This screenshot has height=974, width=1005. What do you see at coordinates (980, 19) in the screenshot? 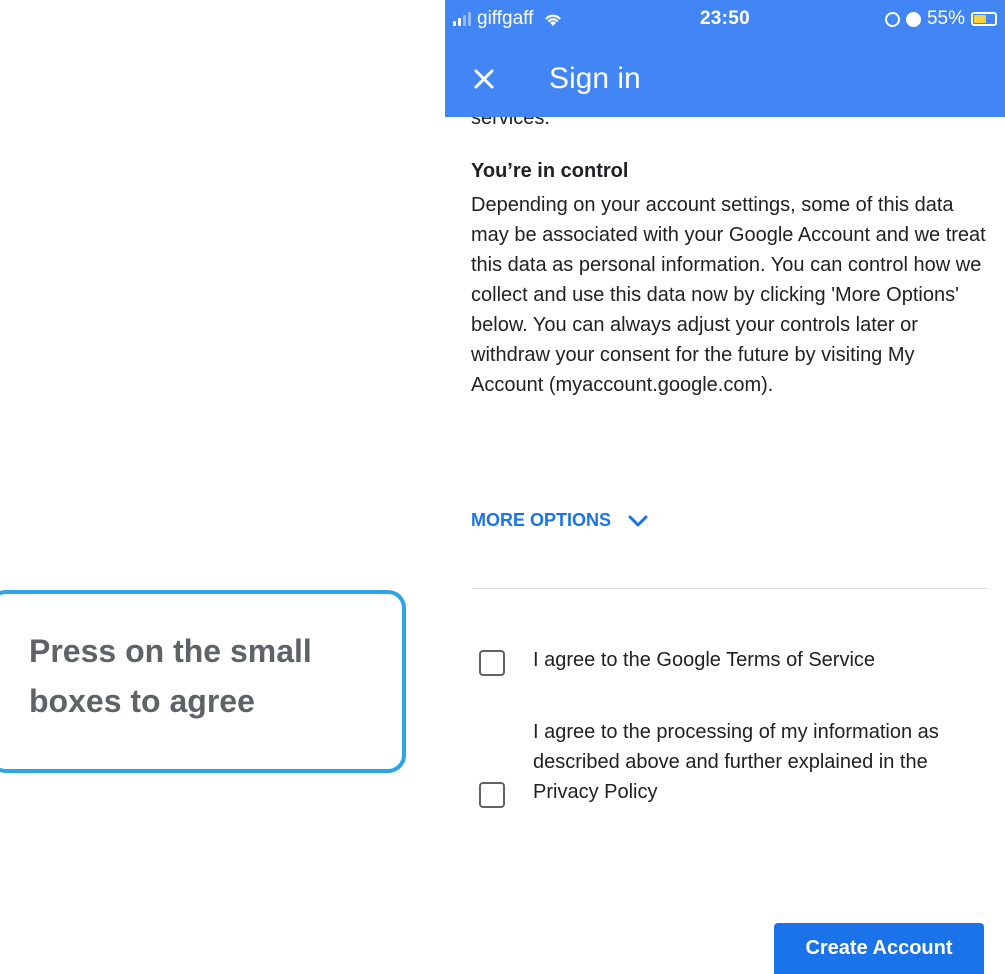
I see `battery-fill` at bounding box center [980, 19].